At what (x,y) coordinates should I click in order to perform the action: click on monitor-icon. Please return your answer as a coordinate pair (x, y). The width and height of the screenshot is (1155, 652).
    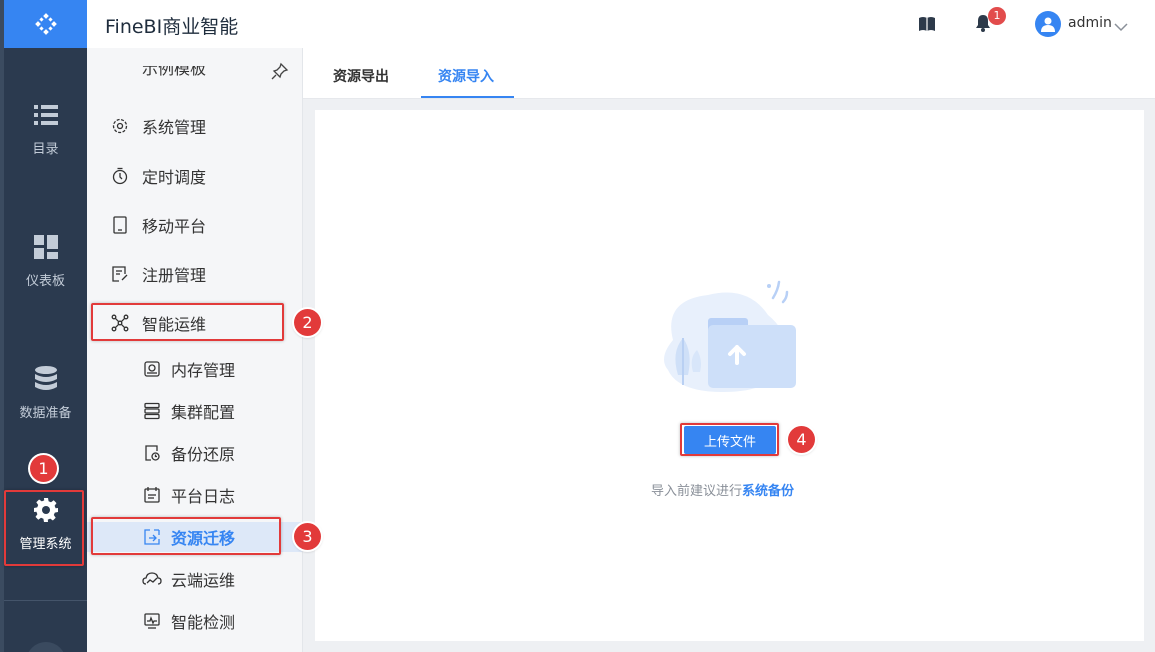
    Looking at the image, I should click on (152, 621).